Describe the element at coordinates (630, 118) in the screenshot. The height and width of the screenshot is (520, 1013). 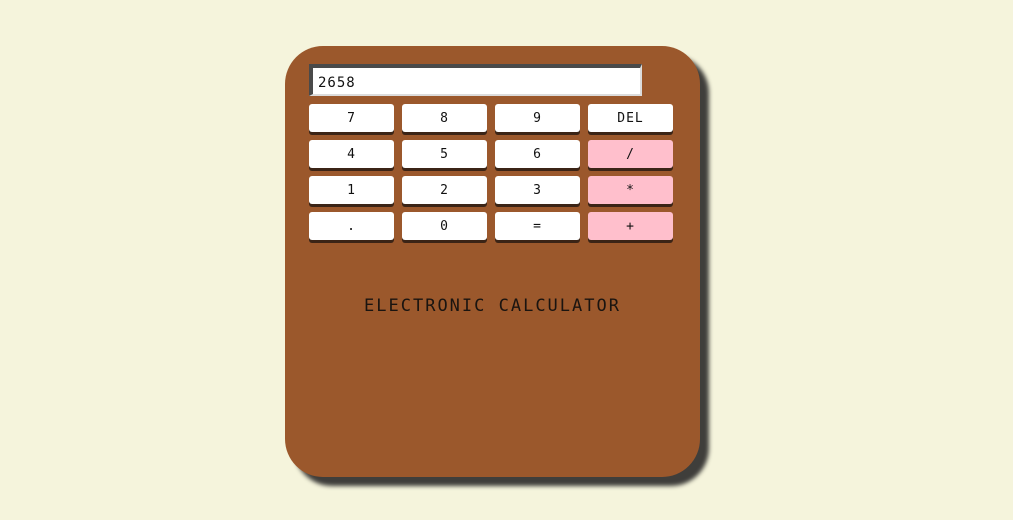
I see `delete-button: DEL` at that location.